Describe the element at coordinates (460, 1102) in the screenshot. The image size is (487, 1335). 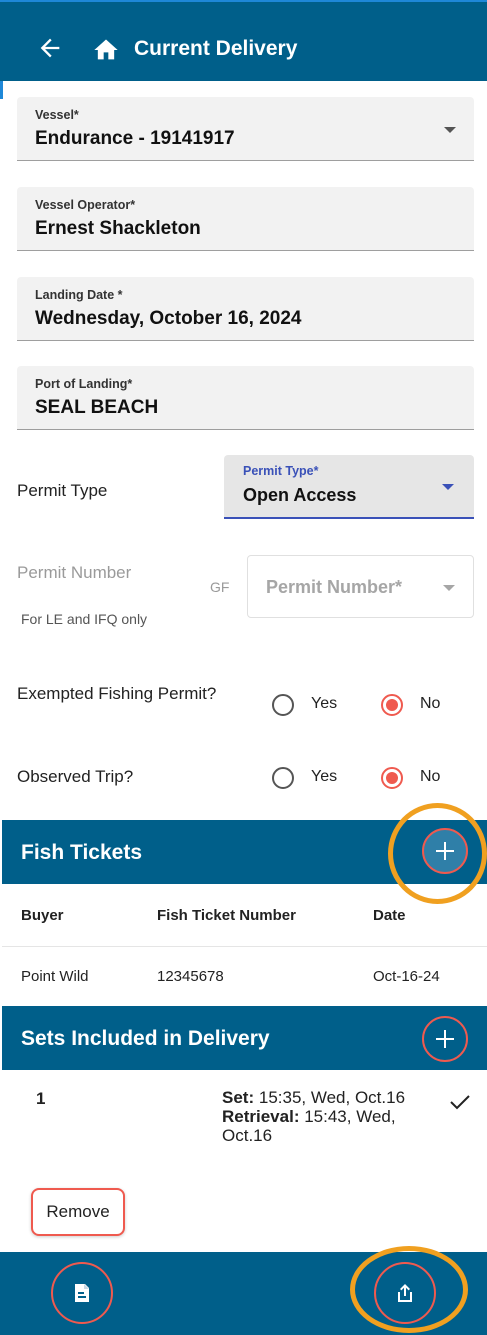
I see `check-icon` at that location.